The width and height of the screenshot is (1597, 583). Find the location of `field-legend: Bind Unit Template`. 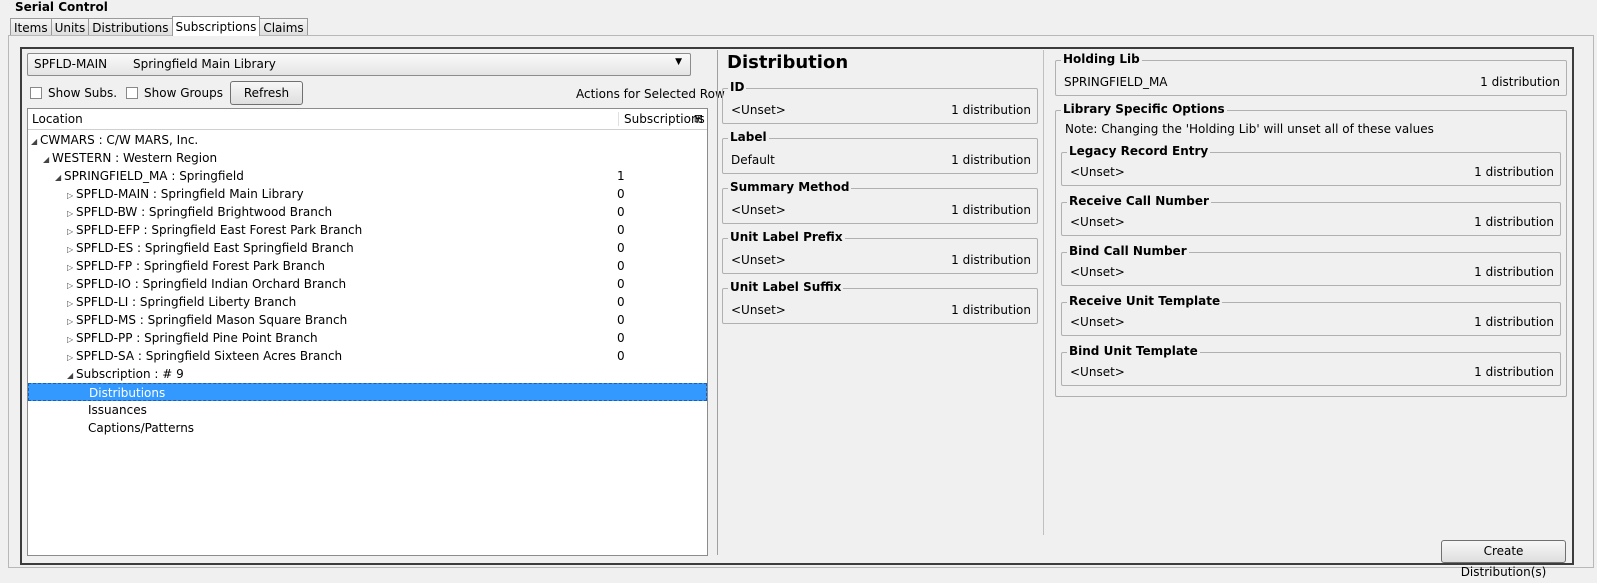

field-legend: Bind Unit Template is located at coordinates (1133, 351).